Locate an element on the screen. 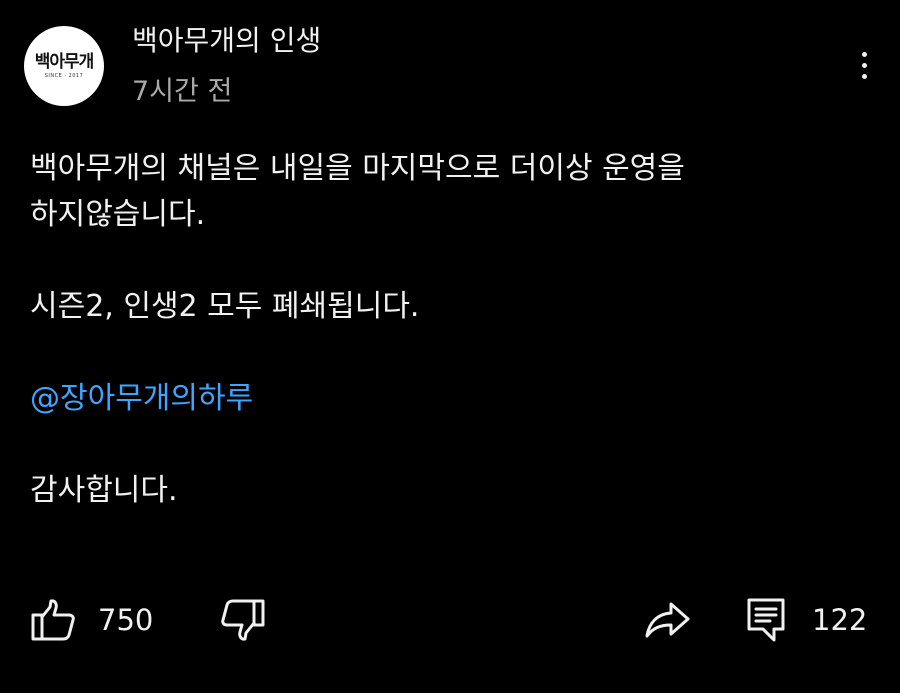 The height and width of the screenshot is (693, 900). post-text-line: 감사합니다. is located at coordinates (104, 490).